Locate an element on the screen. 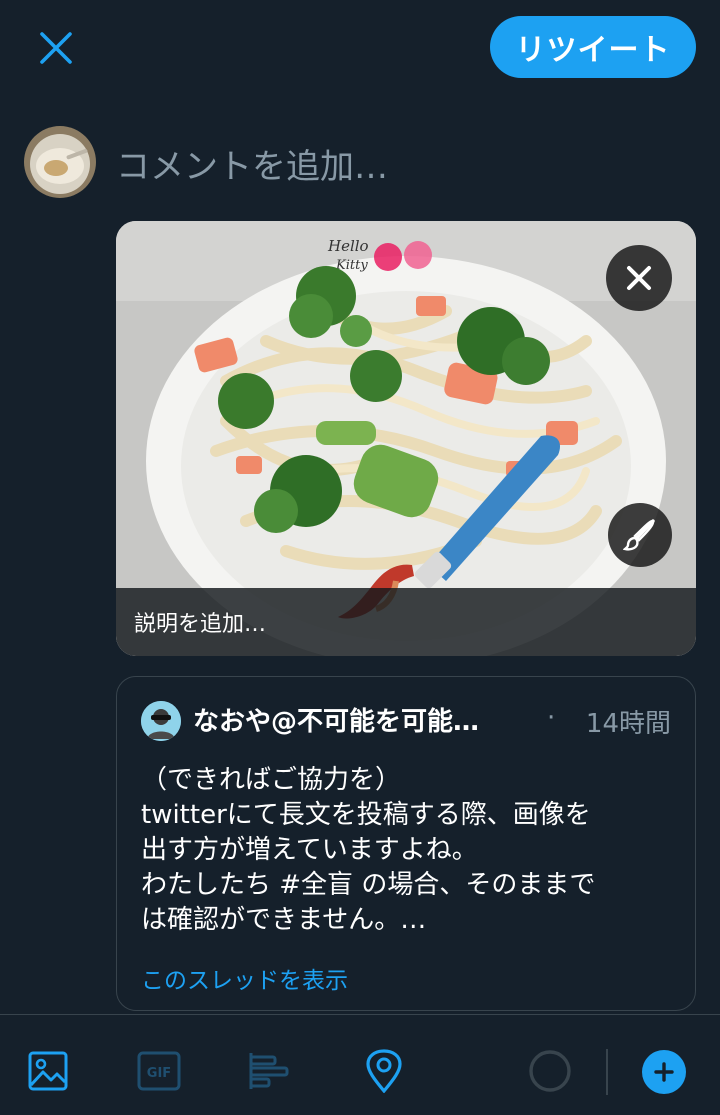 The height and width of the screenshot is (1115, 720). add-gif-button: GIF is located at coordinates (159, 1071).